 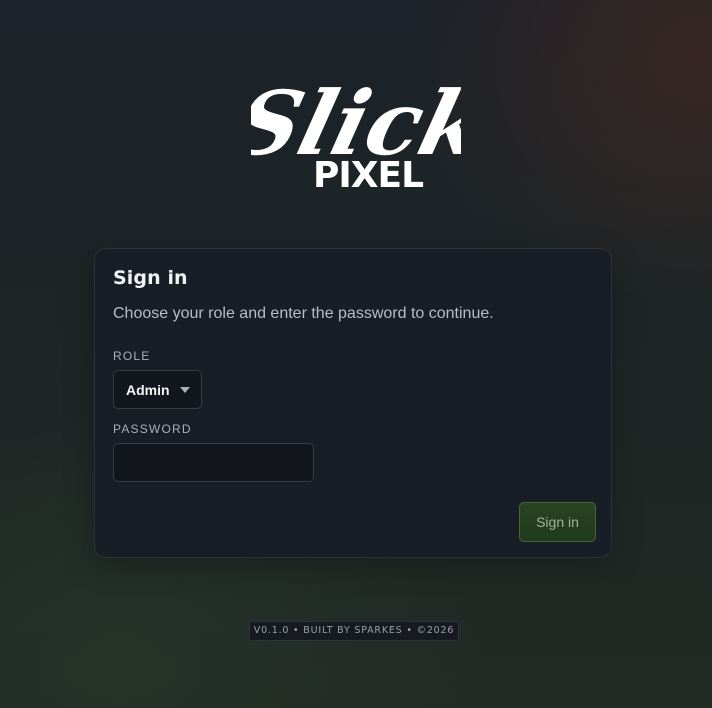 I want to click on signin-button: Sign in, so click(x=557, y=522).